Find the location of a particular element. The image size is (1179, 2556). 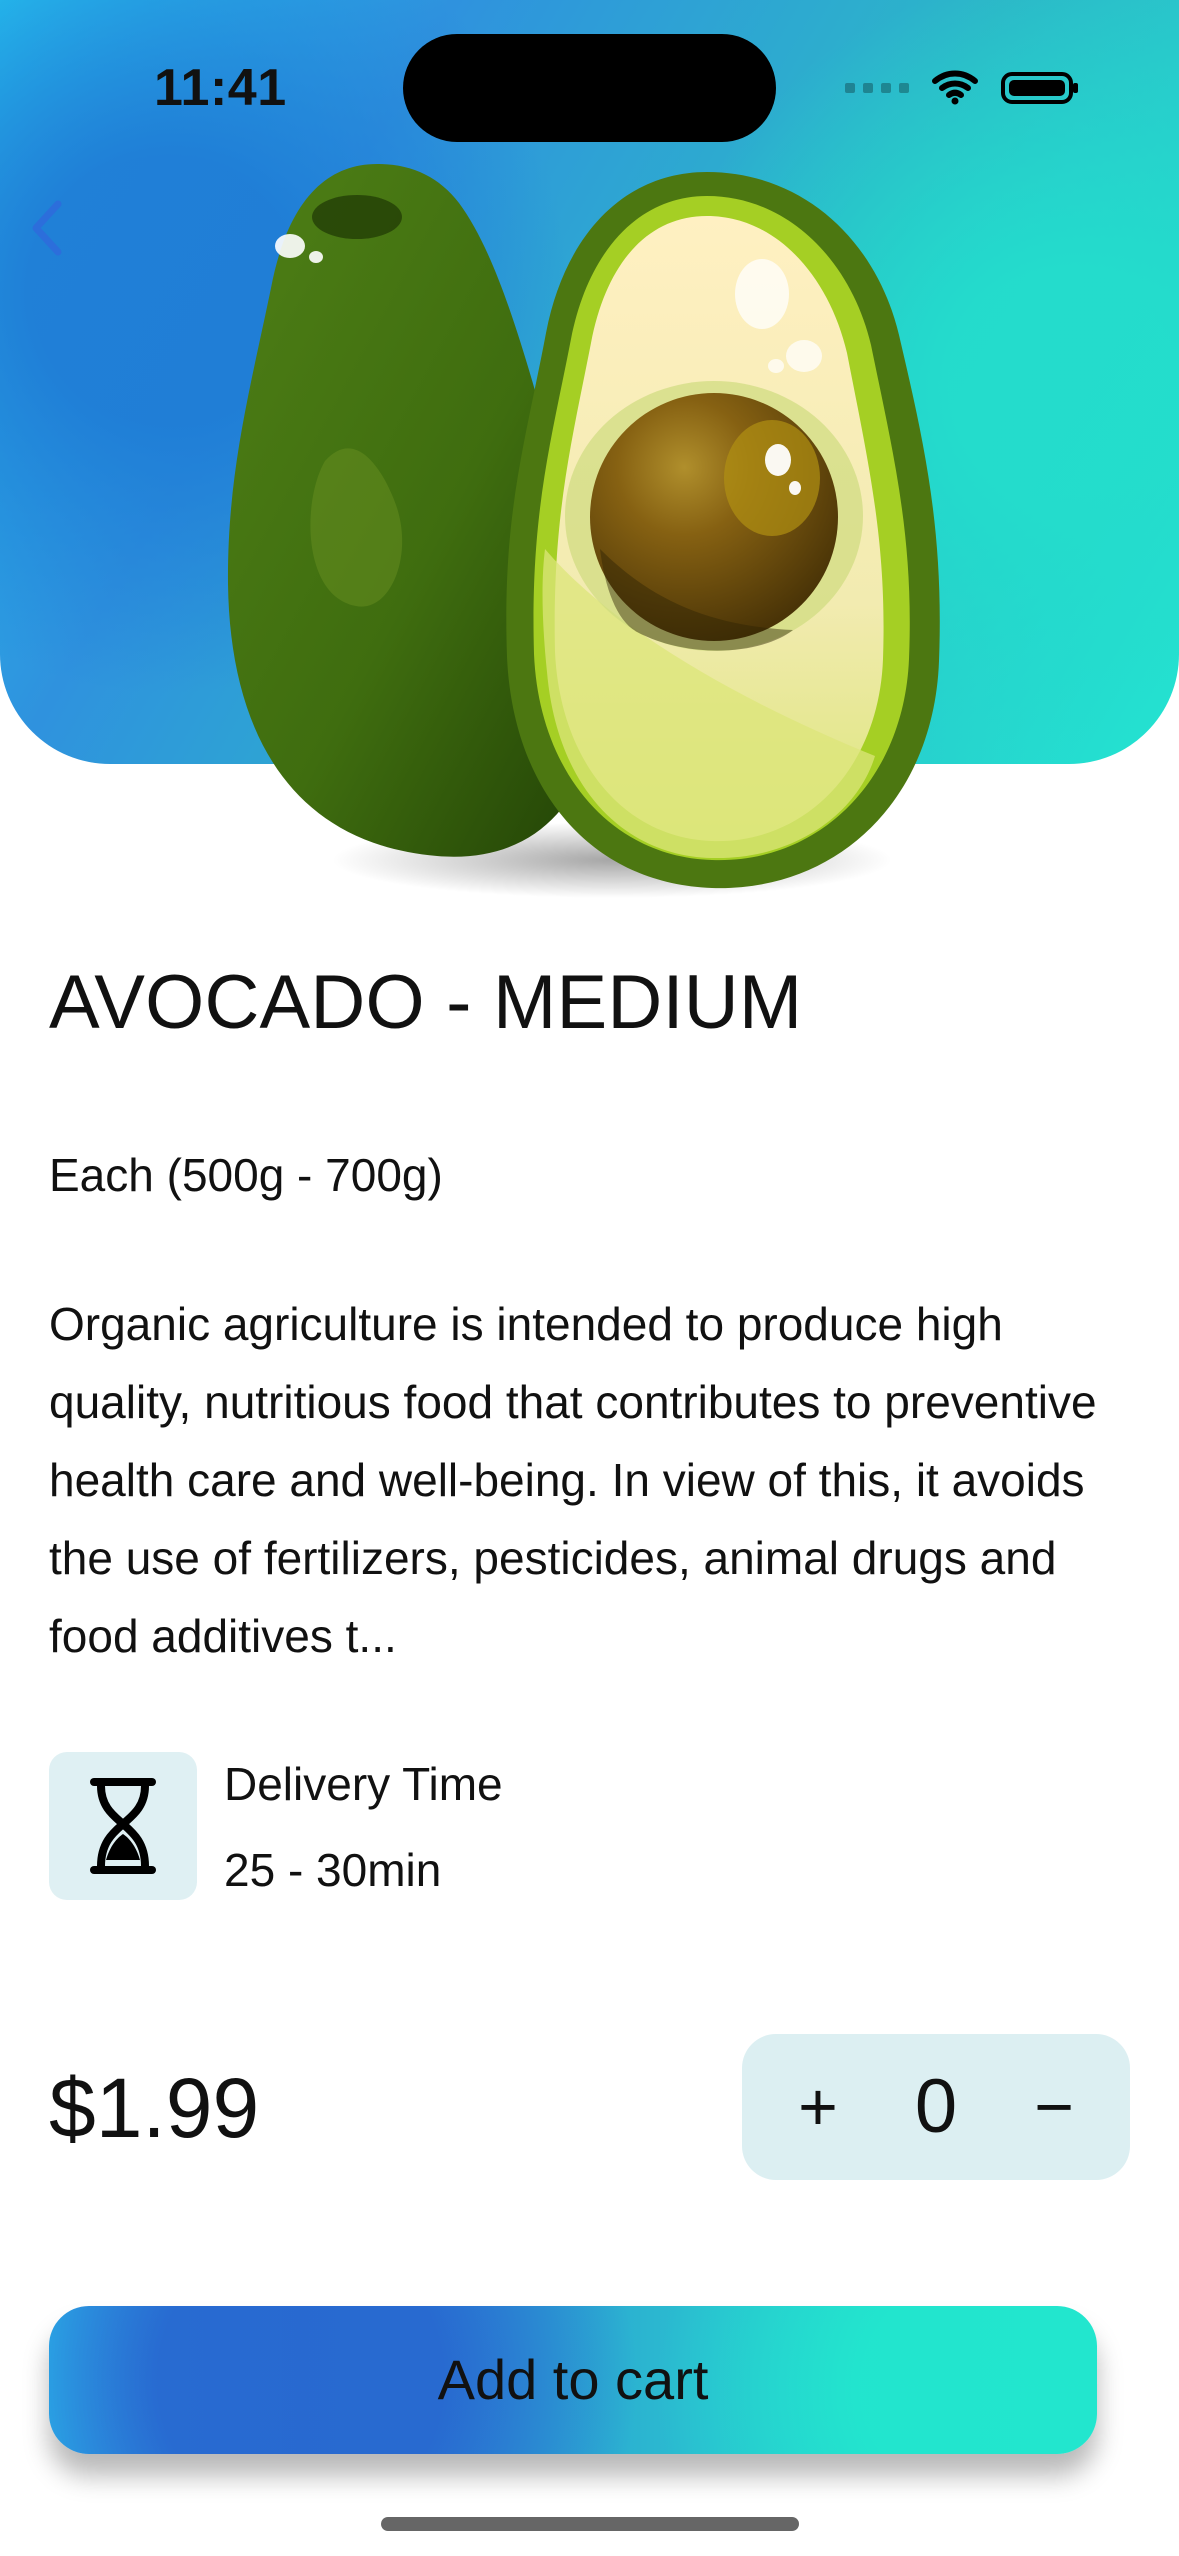

hourglass-icon is located at coordinates (123, 1826).